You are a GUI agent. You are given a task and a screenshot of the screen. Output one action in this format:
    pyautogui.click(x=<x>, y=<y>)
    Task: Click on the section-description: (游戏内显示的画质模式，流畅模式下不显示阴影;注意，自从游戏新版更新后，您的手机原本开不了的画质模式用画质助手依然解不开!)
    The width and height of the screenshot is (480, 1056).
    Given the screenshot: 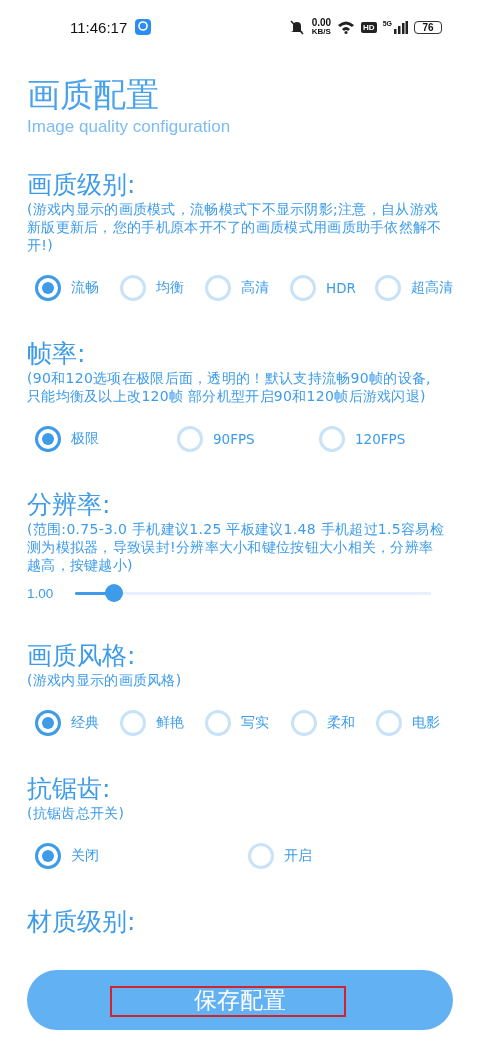 What is the action you would take?
    pyautogui.click(x=235, y=227)
    